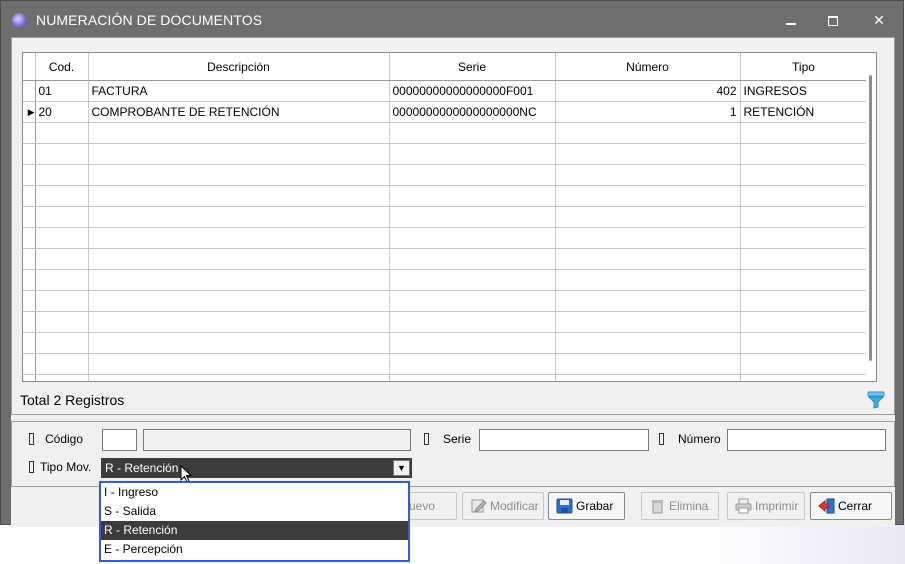 Image resolution: width=905 pixels, height=564 pixels. Describe the element at coordinates (472, 91) in the screenshot. I see `cell-serie: 00000000000000000F001` at that location.